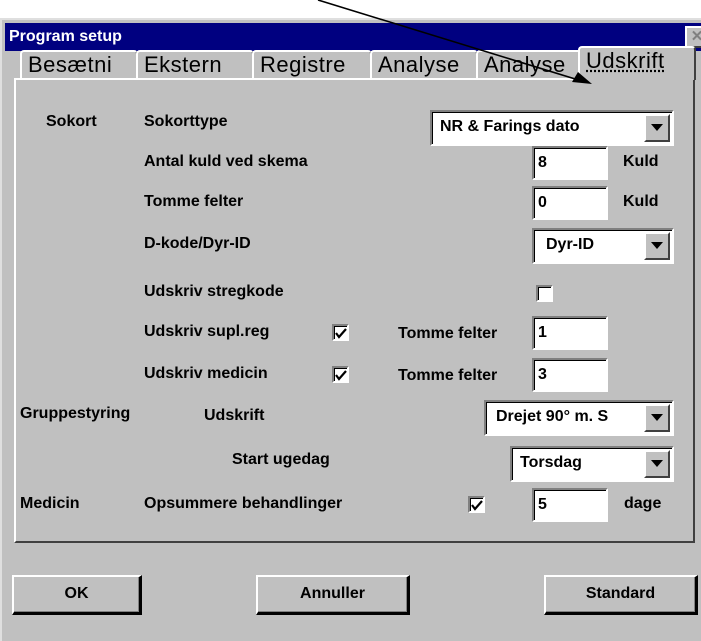 The width and height of the screenshot is (701, 641). What do you see at coordinates (243, 503) in the screenshot?
I see `opsummere-label: Opsummere behandlinger` at bounding box center [243, 503].